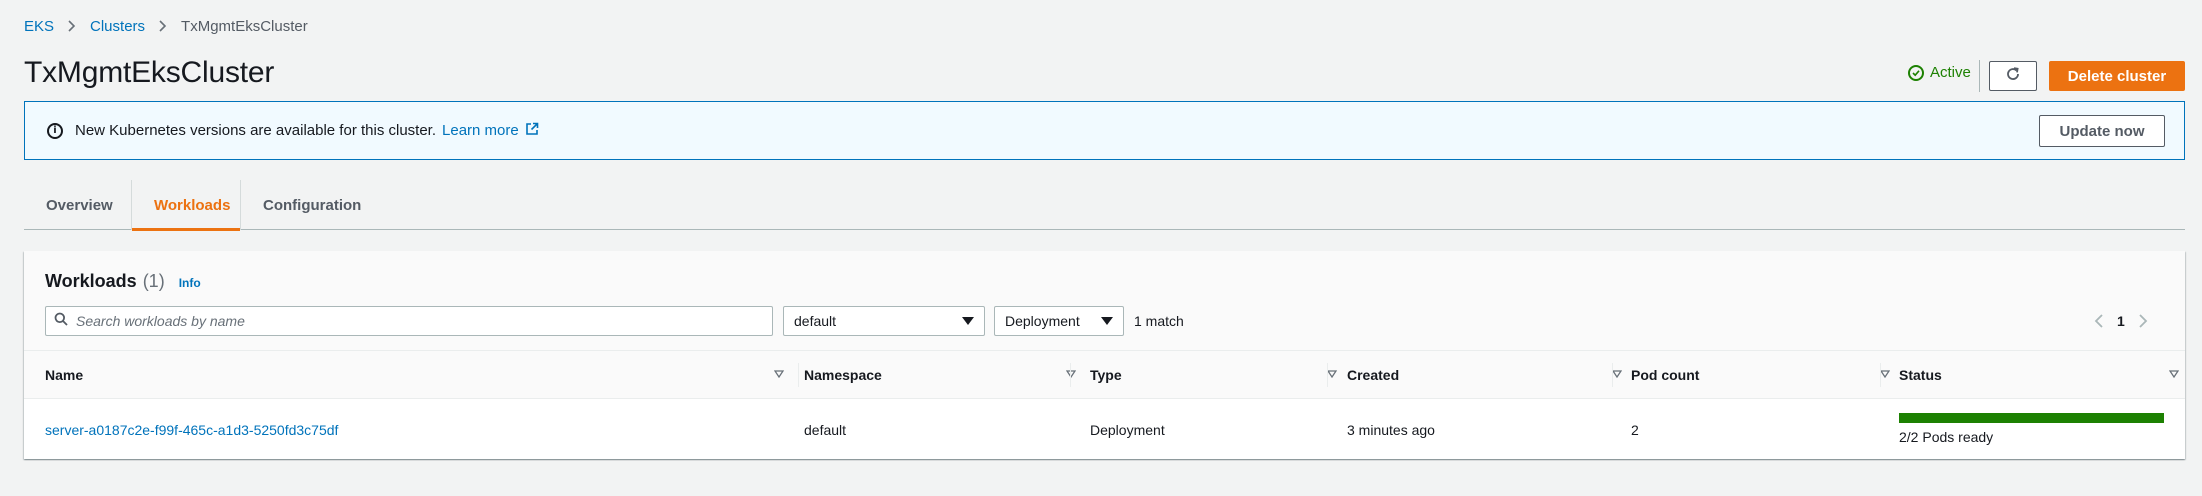 The height and width of the screenshot is (496, 2202). What do you see at coordinates (825, 429) in the screenshot?
I see `cell-namespace: default` at bounding box center [825, 429].